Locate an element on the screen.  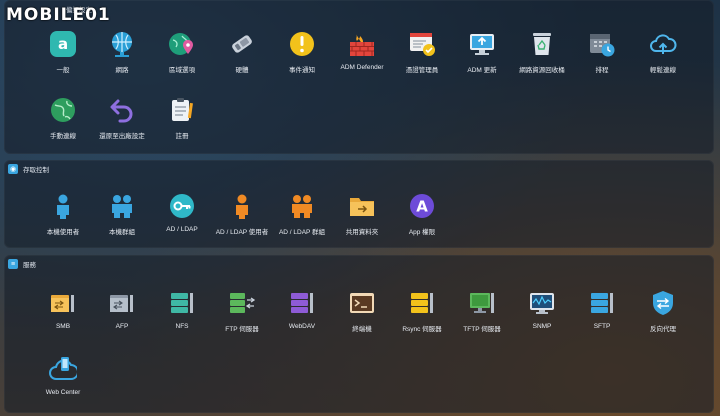
app-privilege-icon: A is located at coordinates (422, 206).